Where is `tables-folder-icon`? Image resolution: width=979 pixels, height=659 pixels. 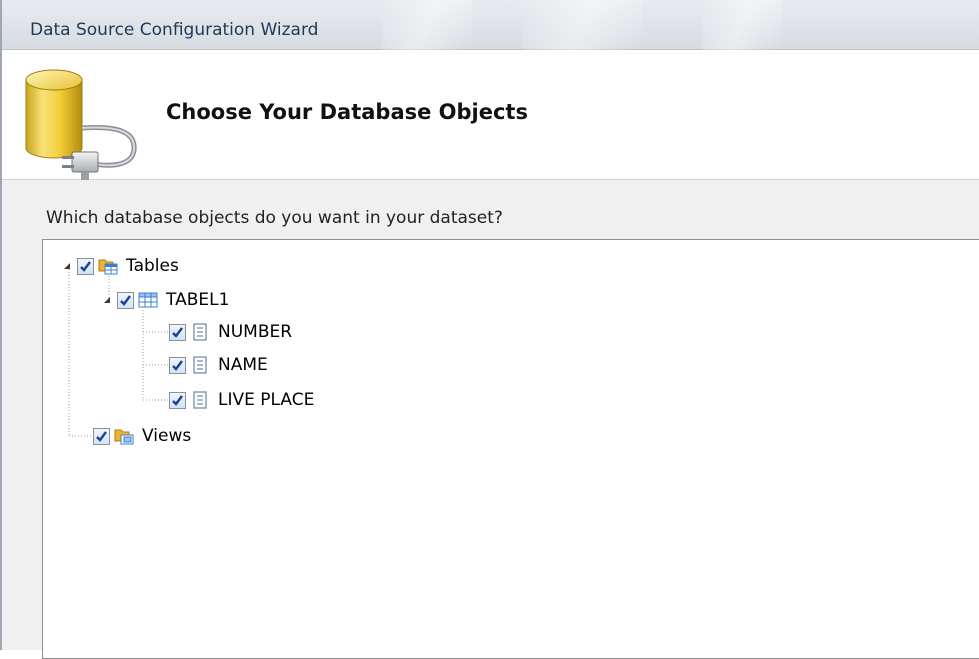
tables-folder-icon is located at coordinates (108, 266).